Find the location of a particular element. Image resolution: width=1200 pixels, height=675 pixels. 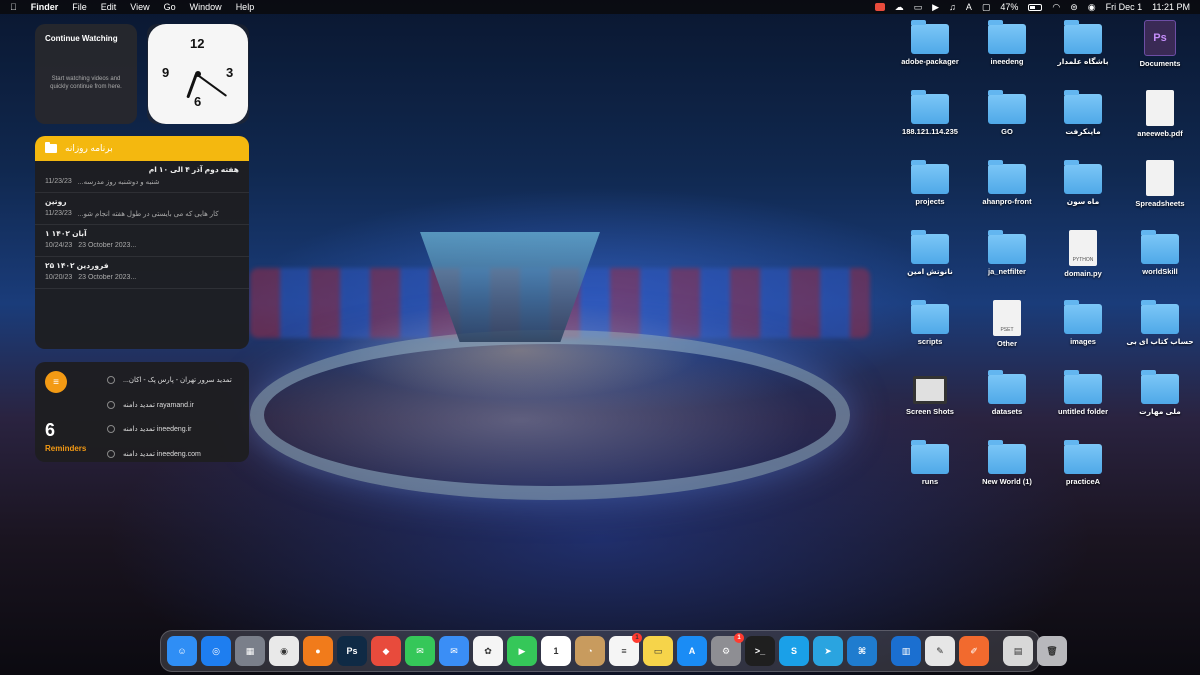

battery-percent: 47% is located at coordinates (1009, 7).